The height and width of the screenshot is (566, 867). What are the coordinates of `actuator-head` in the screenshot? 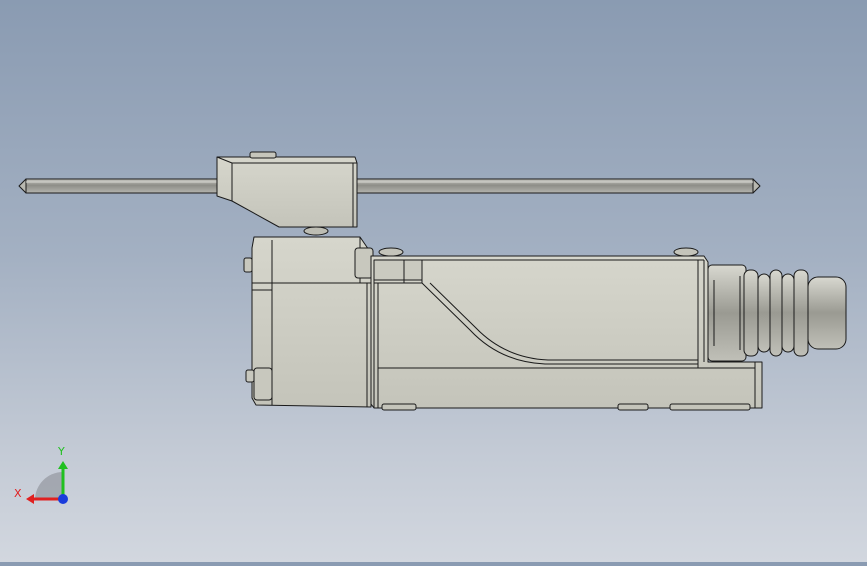 It's located at (308, 322).